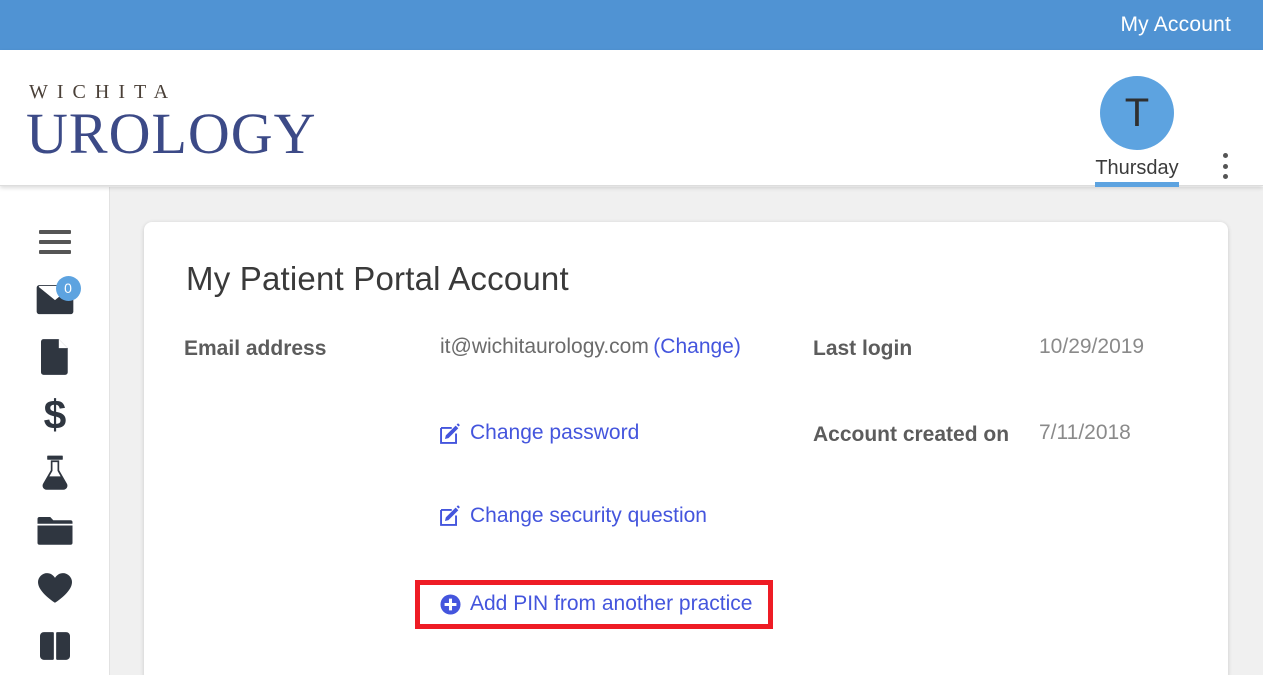  I want to click on grid-spacer-a4, so click(1113, 391).